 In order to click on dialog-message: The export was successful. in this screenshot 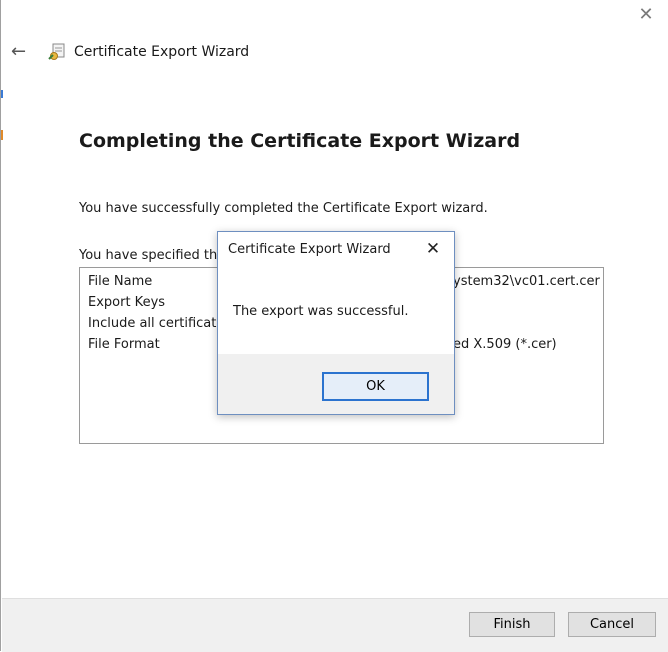, I will do `click(321, 311)`.